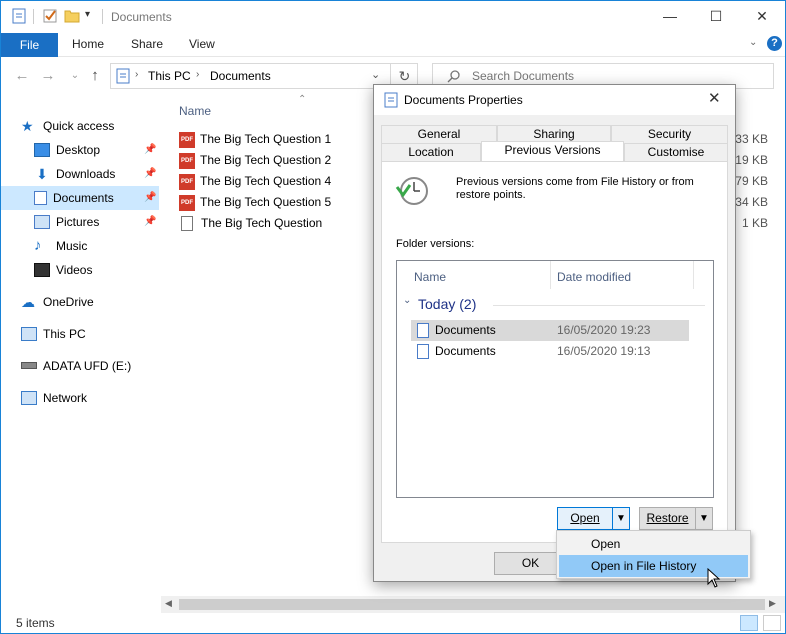 This screenshot has height=634, width=786. Describe the element at coordinates (202, 44) in the screenshot. I see `tab-view: View` at that location.